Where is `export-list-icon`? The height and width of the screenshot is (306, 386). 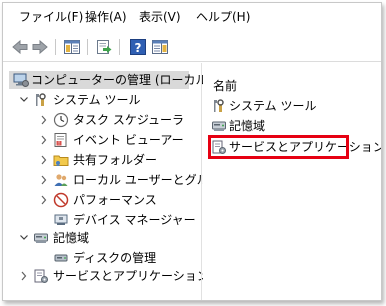 export-list-icon is located at coordinates (104, 47).